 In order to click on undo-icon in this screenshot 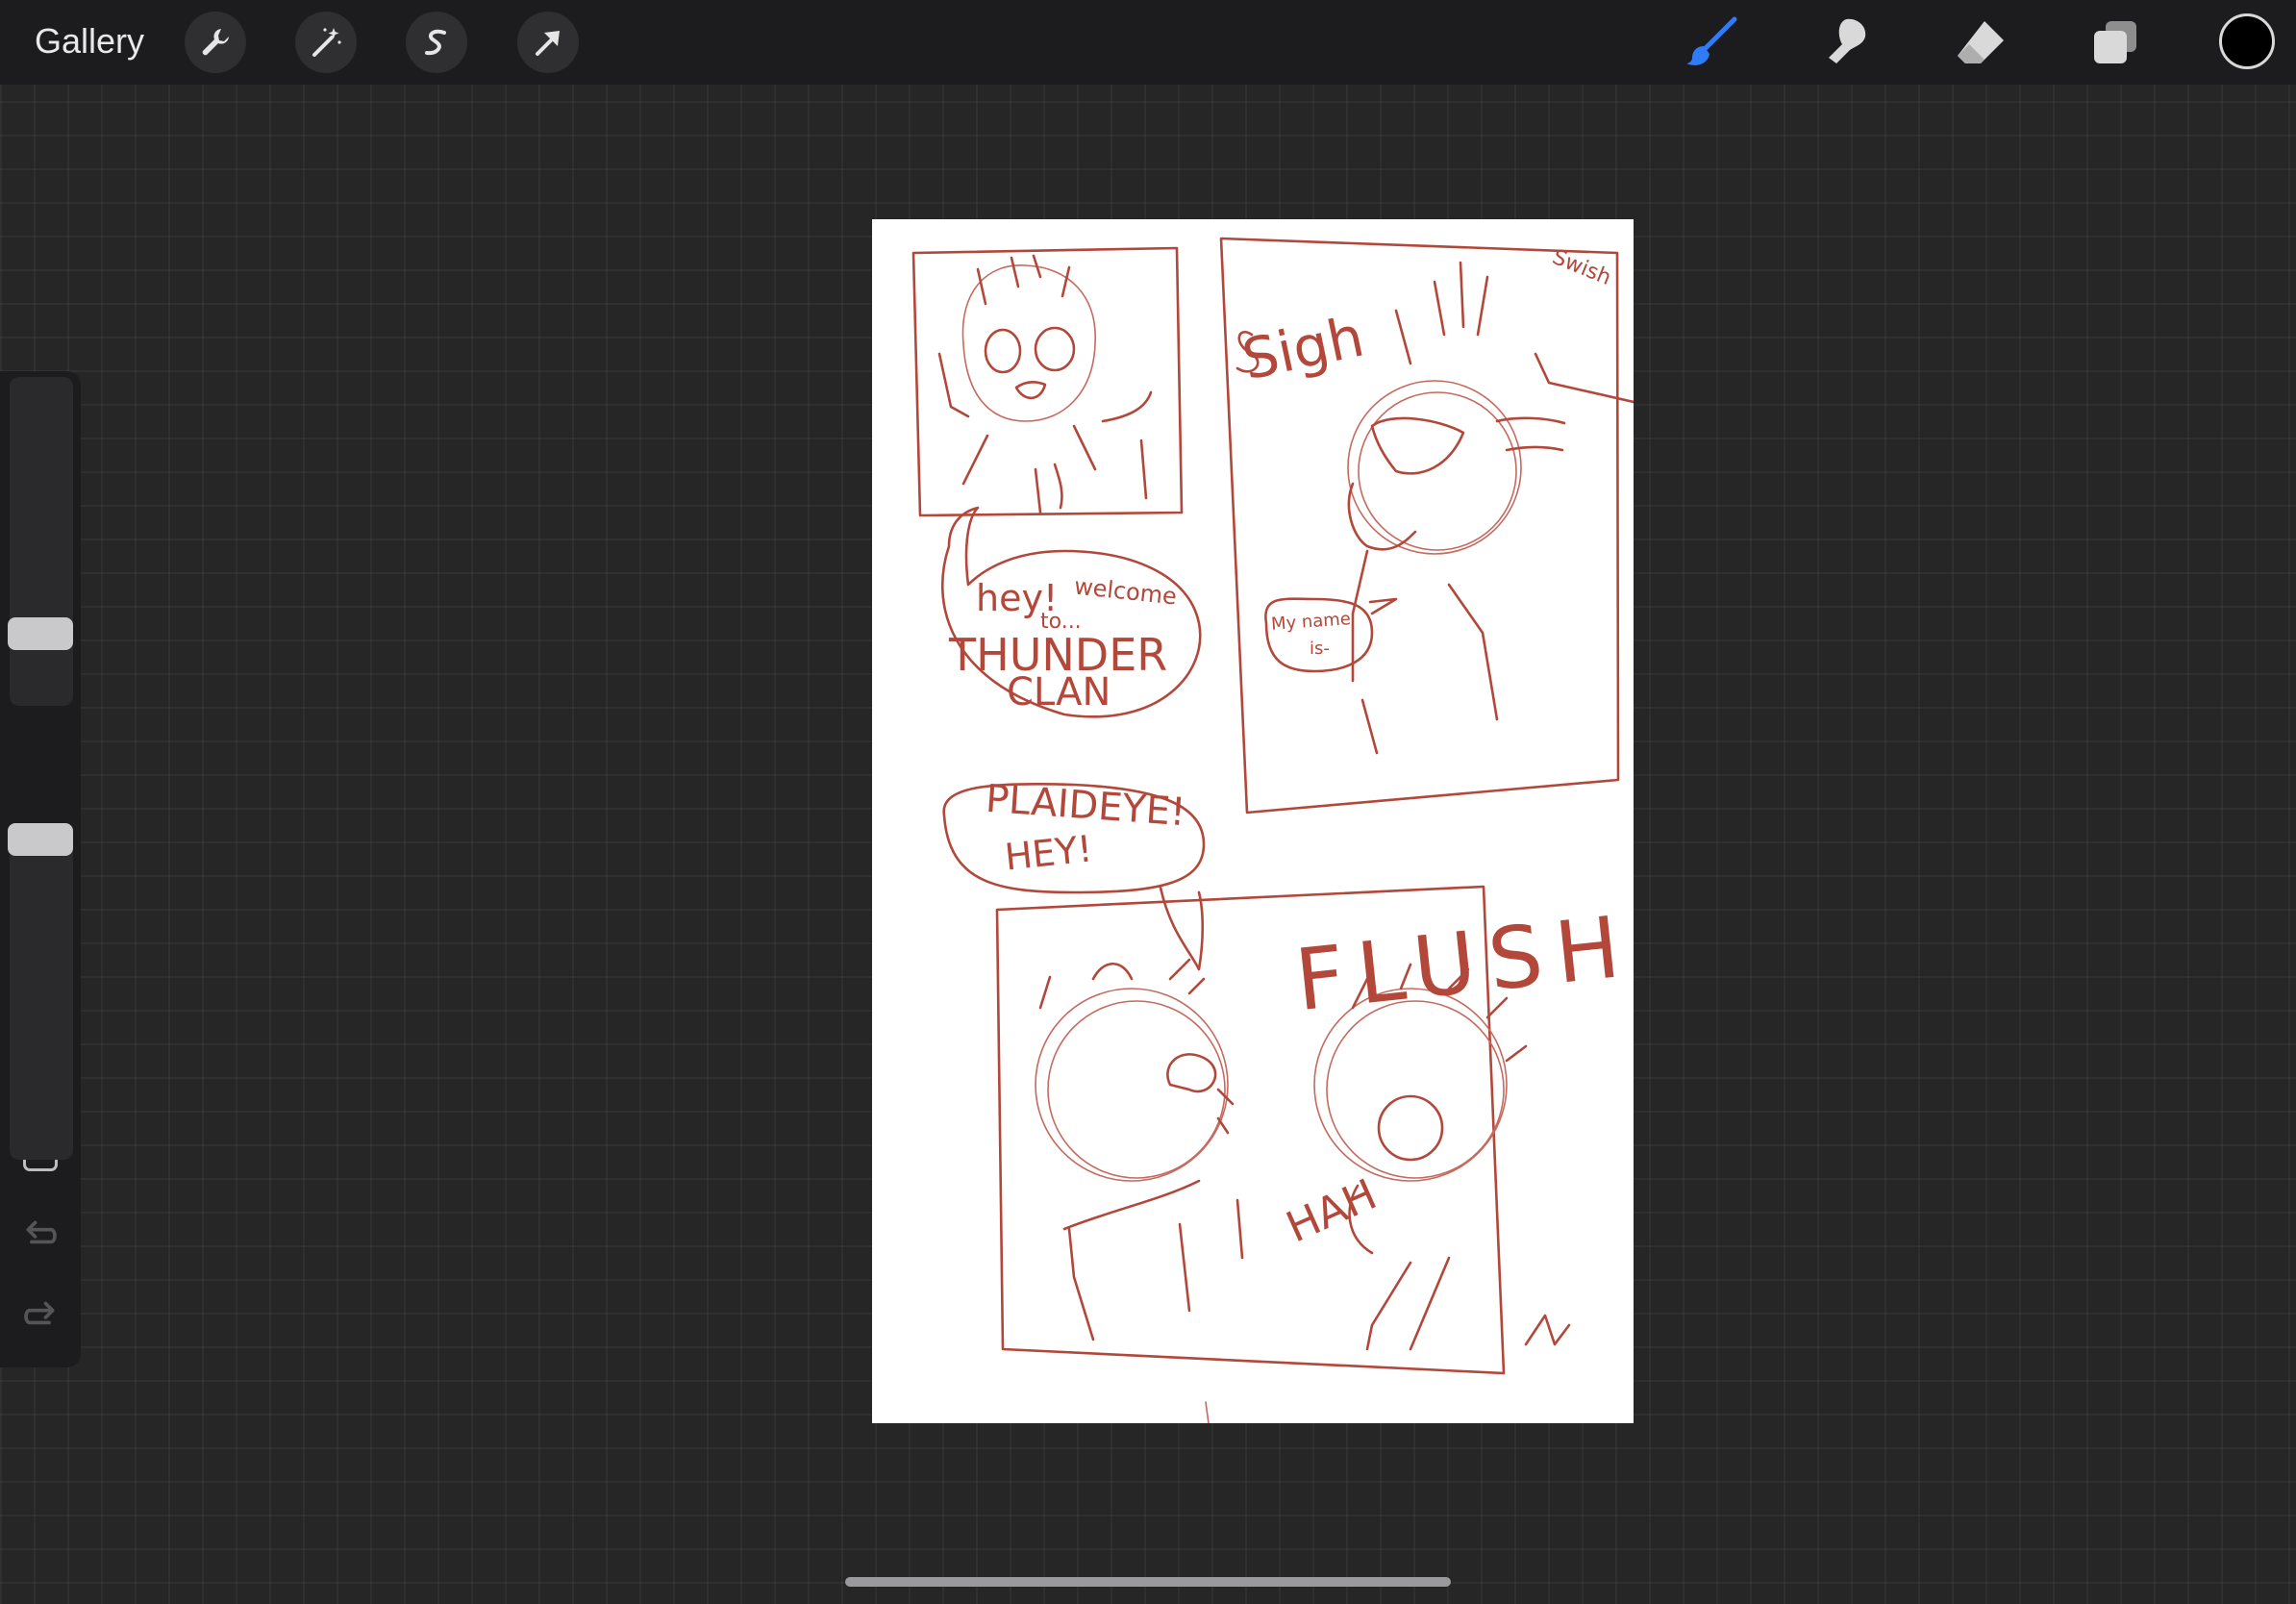, I will do `click(41, 1232)`.